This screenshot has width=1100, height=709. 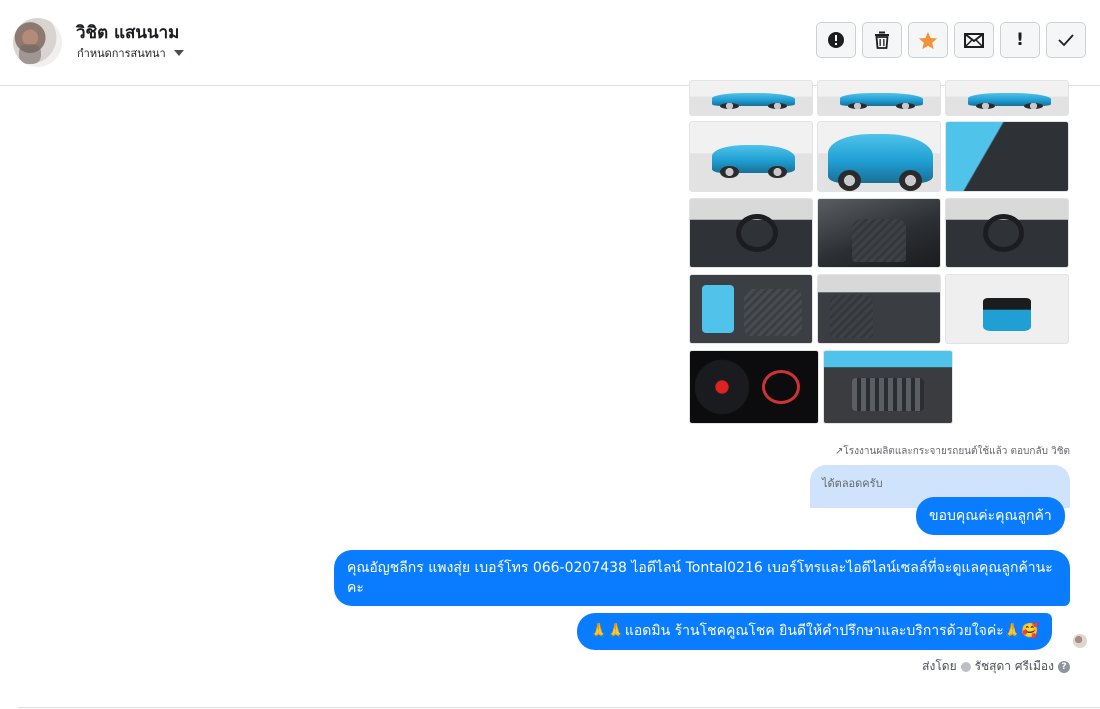 I want to click on chevron-down-icon, so click(x=178, y=53).